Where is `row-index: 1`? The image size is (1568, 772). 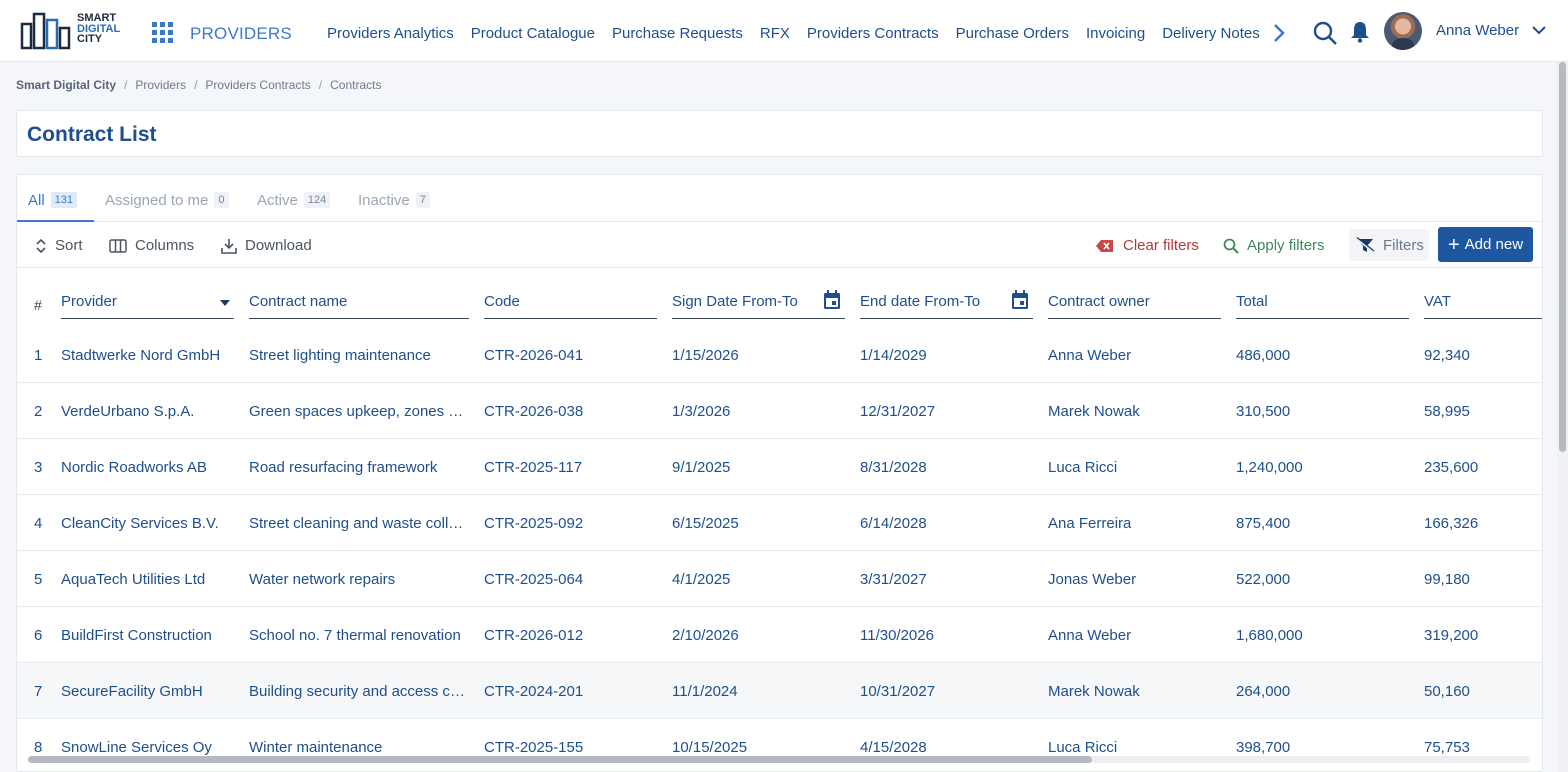
row-index: 1 is located at coordinates (38, 355).